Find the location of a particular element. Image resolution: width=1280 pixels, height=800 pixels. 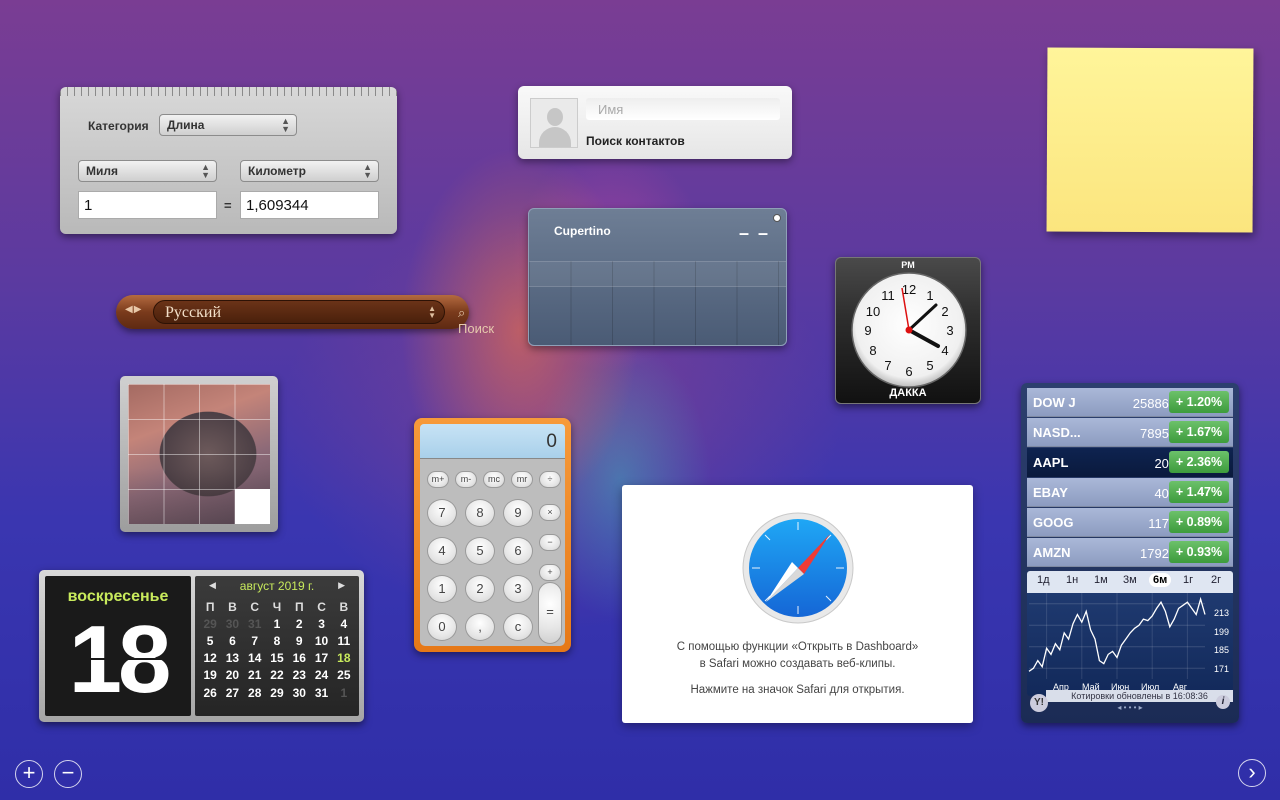

stocks-pager: ◂ • • • ▸ is located at coordinates (1130, 707).